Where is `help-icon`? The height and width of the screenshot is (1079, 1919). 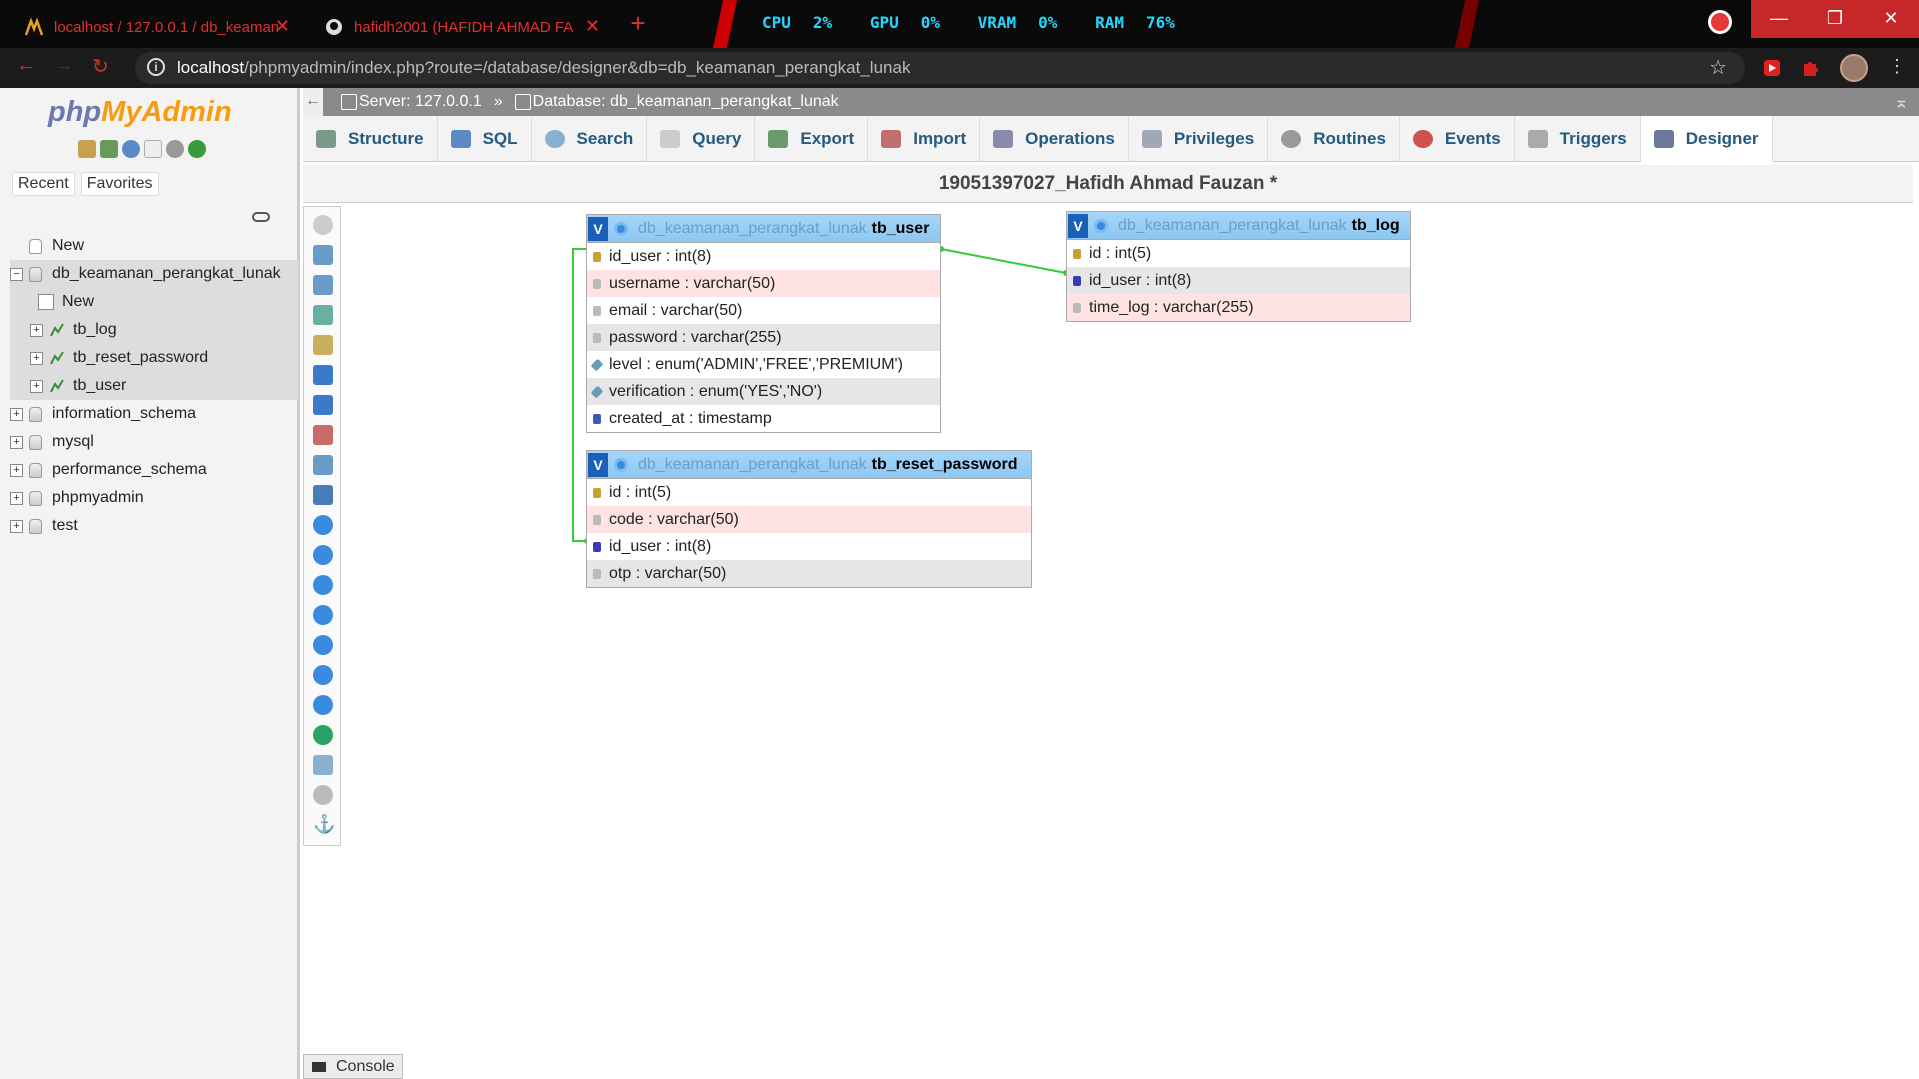 help-icon is located at coordinates (131, 149).